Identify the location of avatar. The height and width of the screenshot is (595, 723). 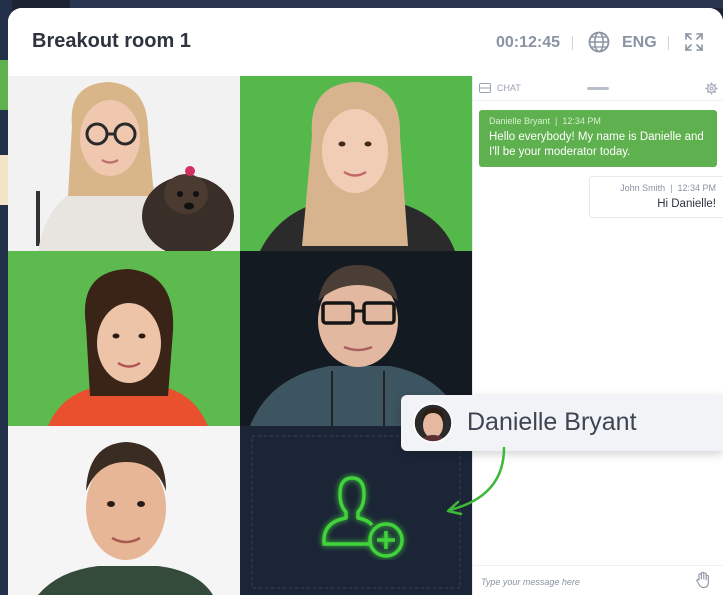
(433, 423).